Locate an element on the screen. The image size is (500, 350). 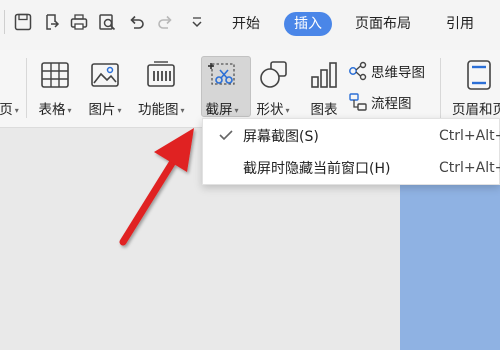
ribbon-item-header-footer: 页眉和页 is located at coordinates (476, 88).